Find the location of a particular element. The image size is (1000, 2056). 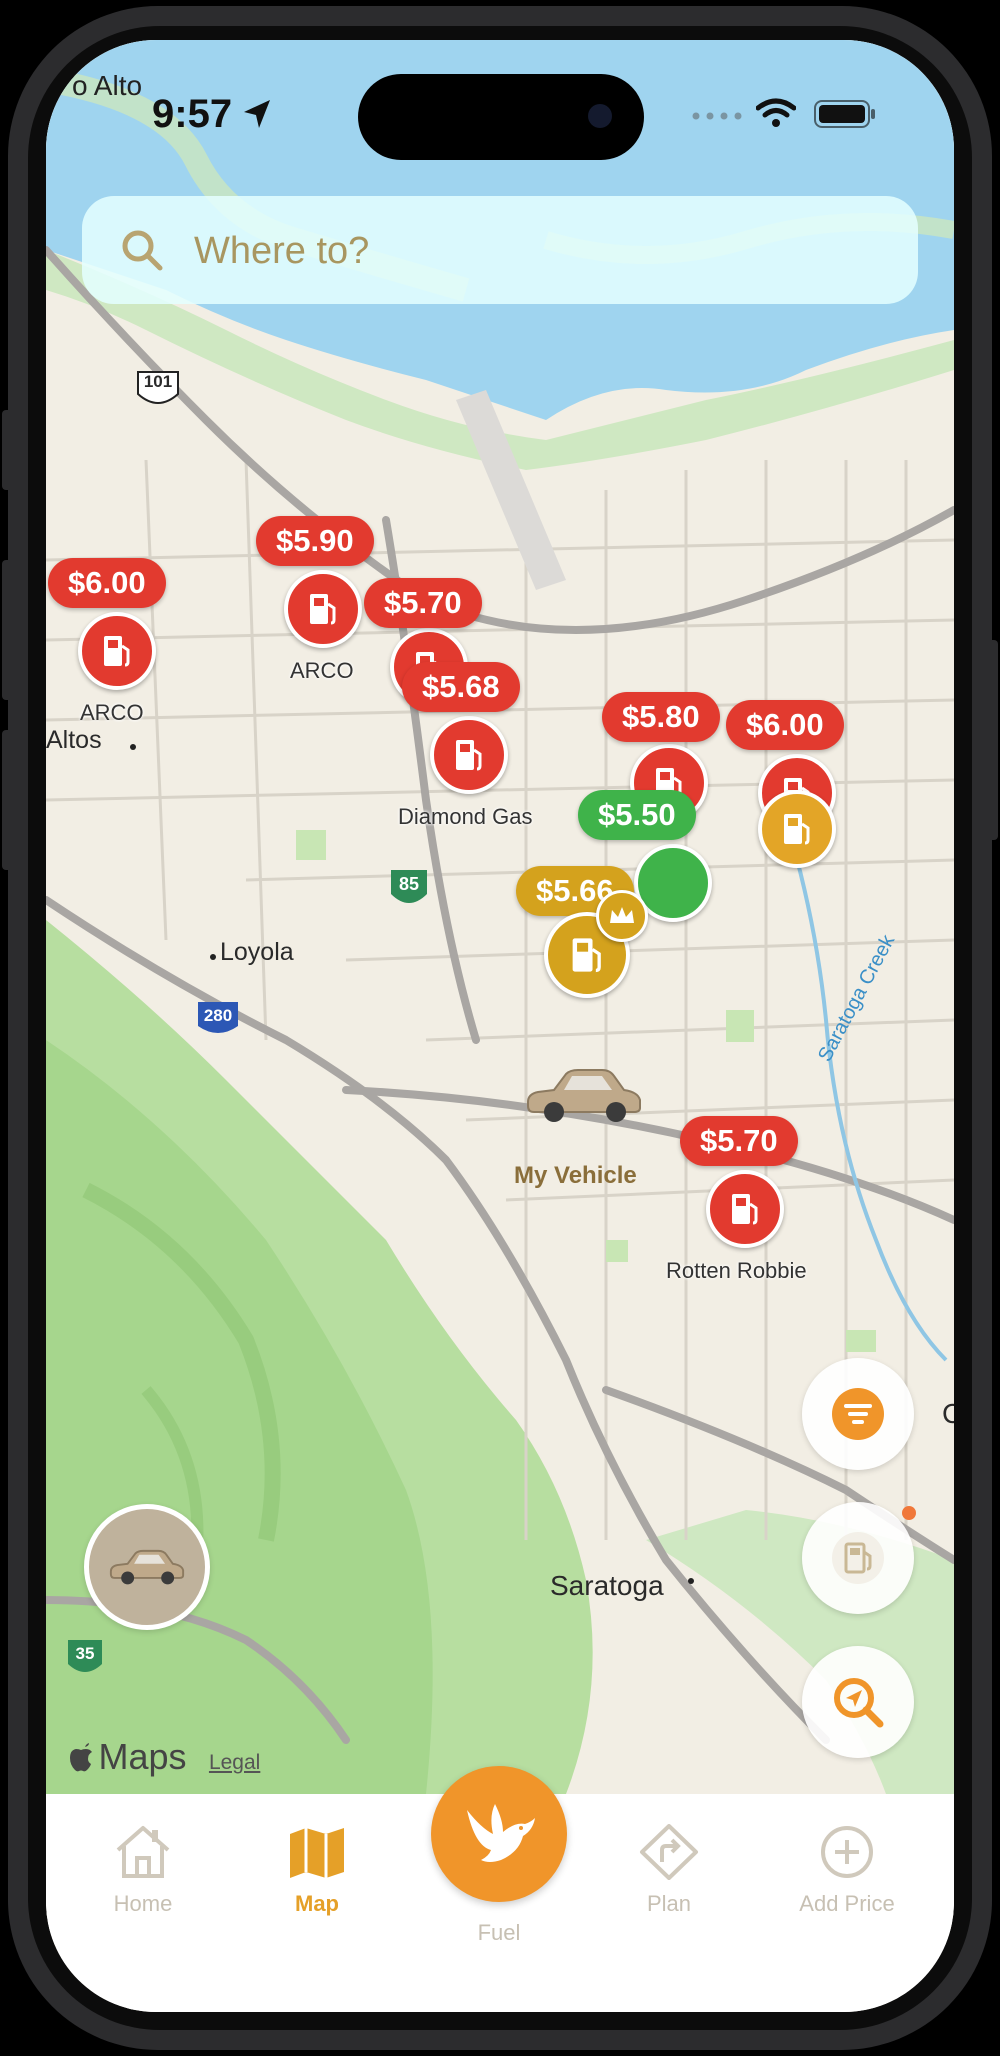

tab-add-price: Add Price is located at coordinates (847, 1870).